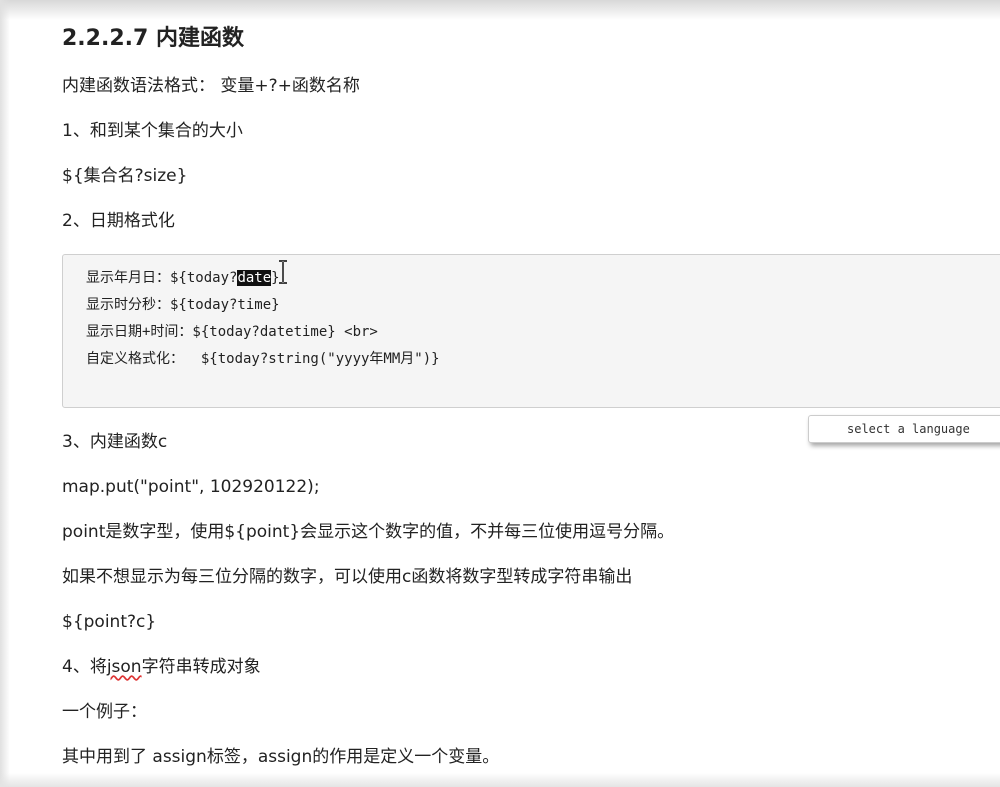  I want to click on section4-title: 4、将json字符串转成对象, so click(161, 667).